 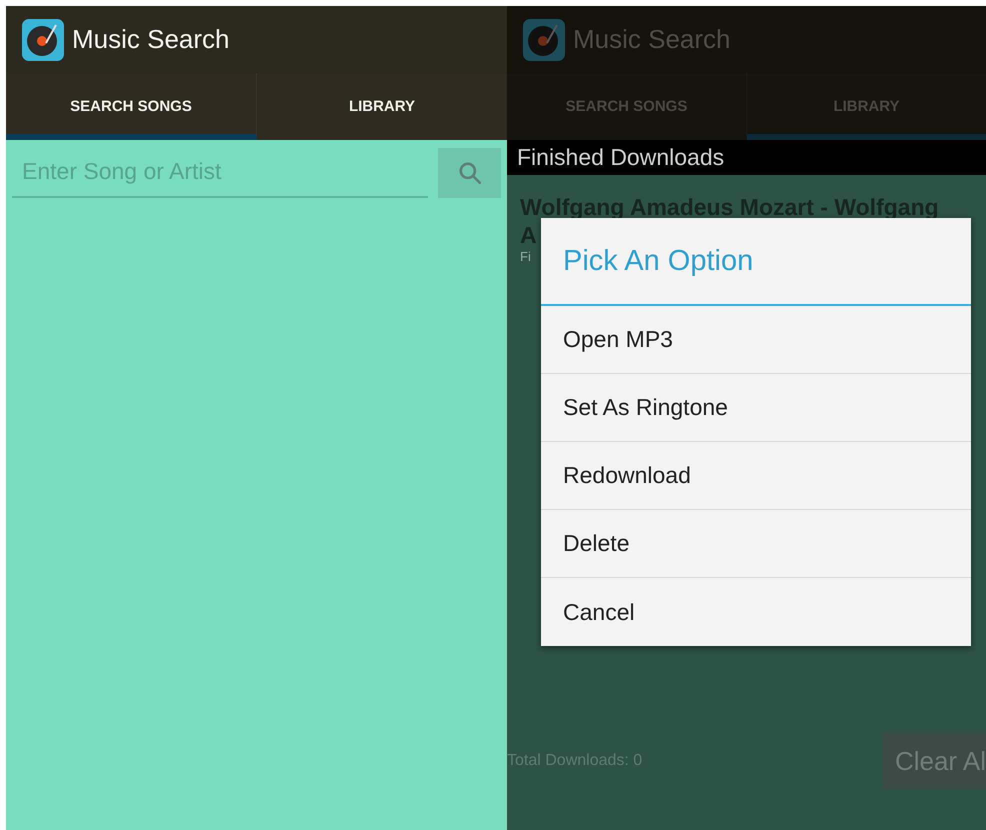 What do you see at coordinates (756, 612) in the screenshot?
I see `menu-option: Cancel` at bounding box center [756, 612].